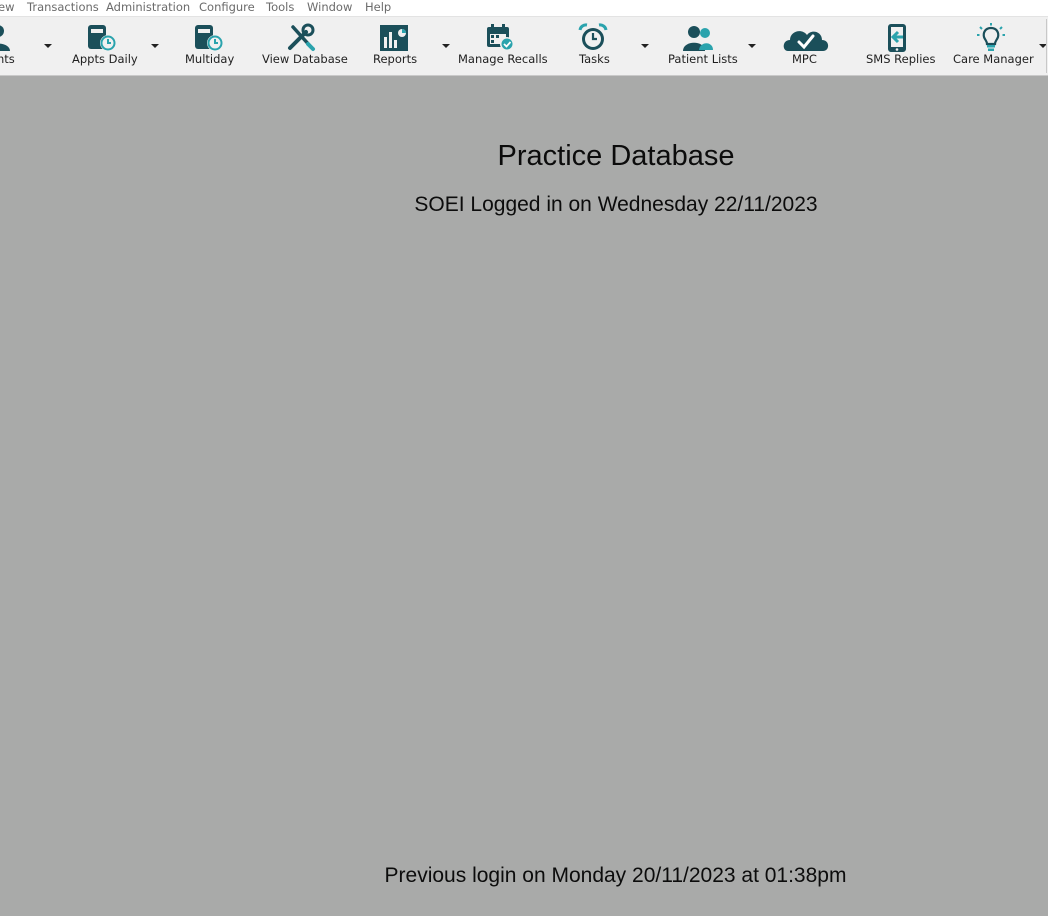 This screenshot has width=1048, height=916. What do you see at coordinates (280, 7) in the screenshot?
I see `menu-tools: Tools` at bounding box center [280, 7].